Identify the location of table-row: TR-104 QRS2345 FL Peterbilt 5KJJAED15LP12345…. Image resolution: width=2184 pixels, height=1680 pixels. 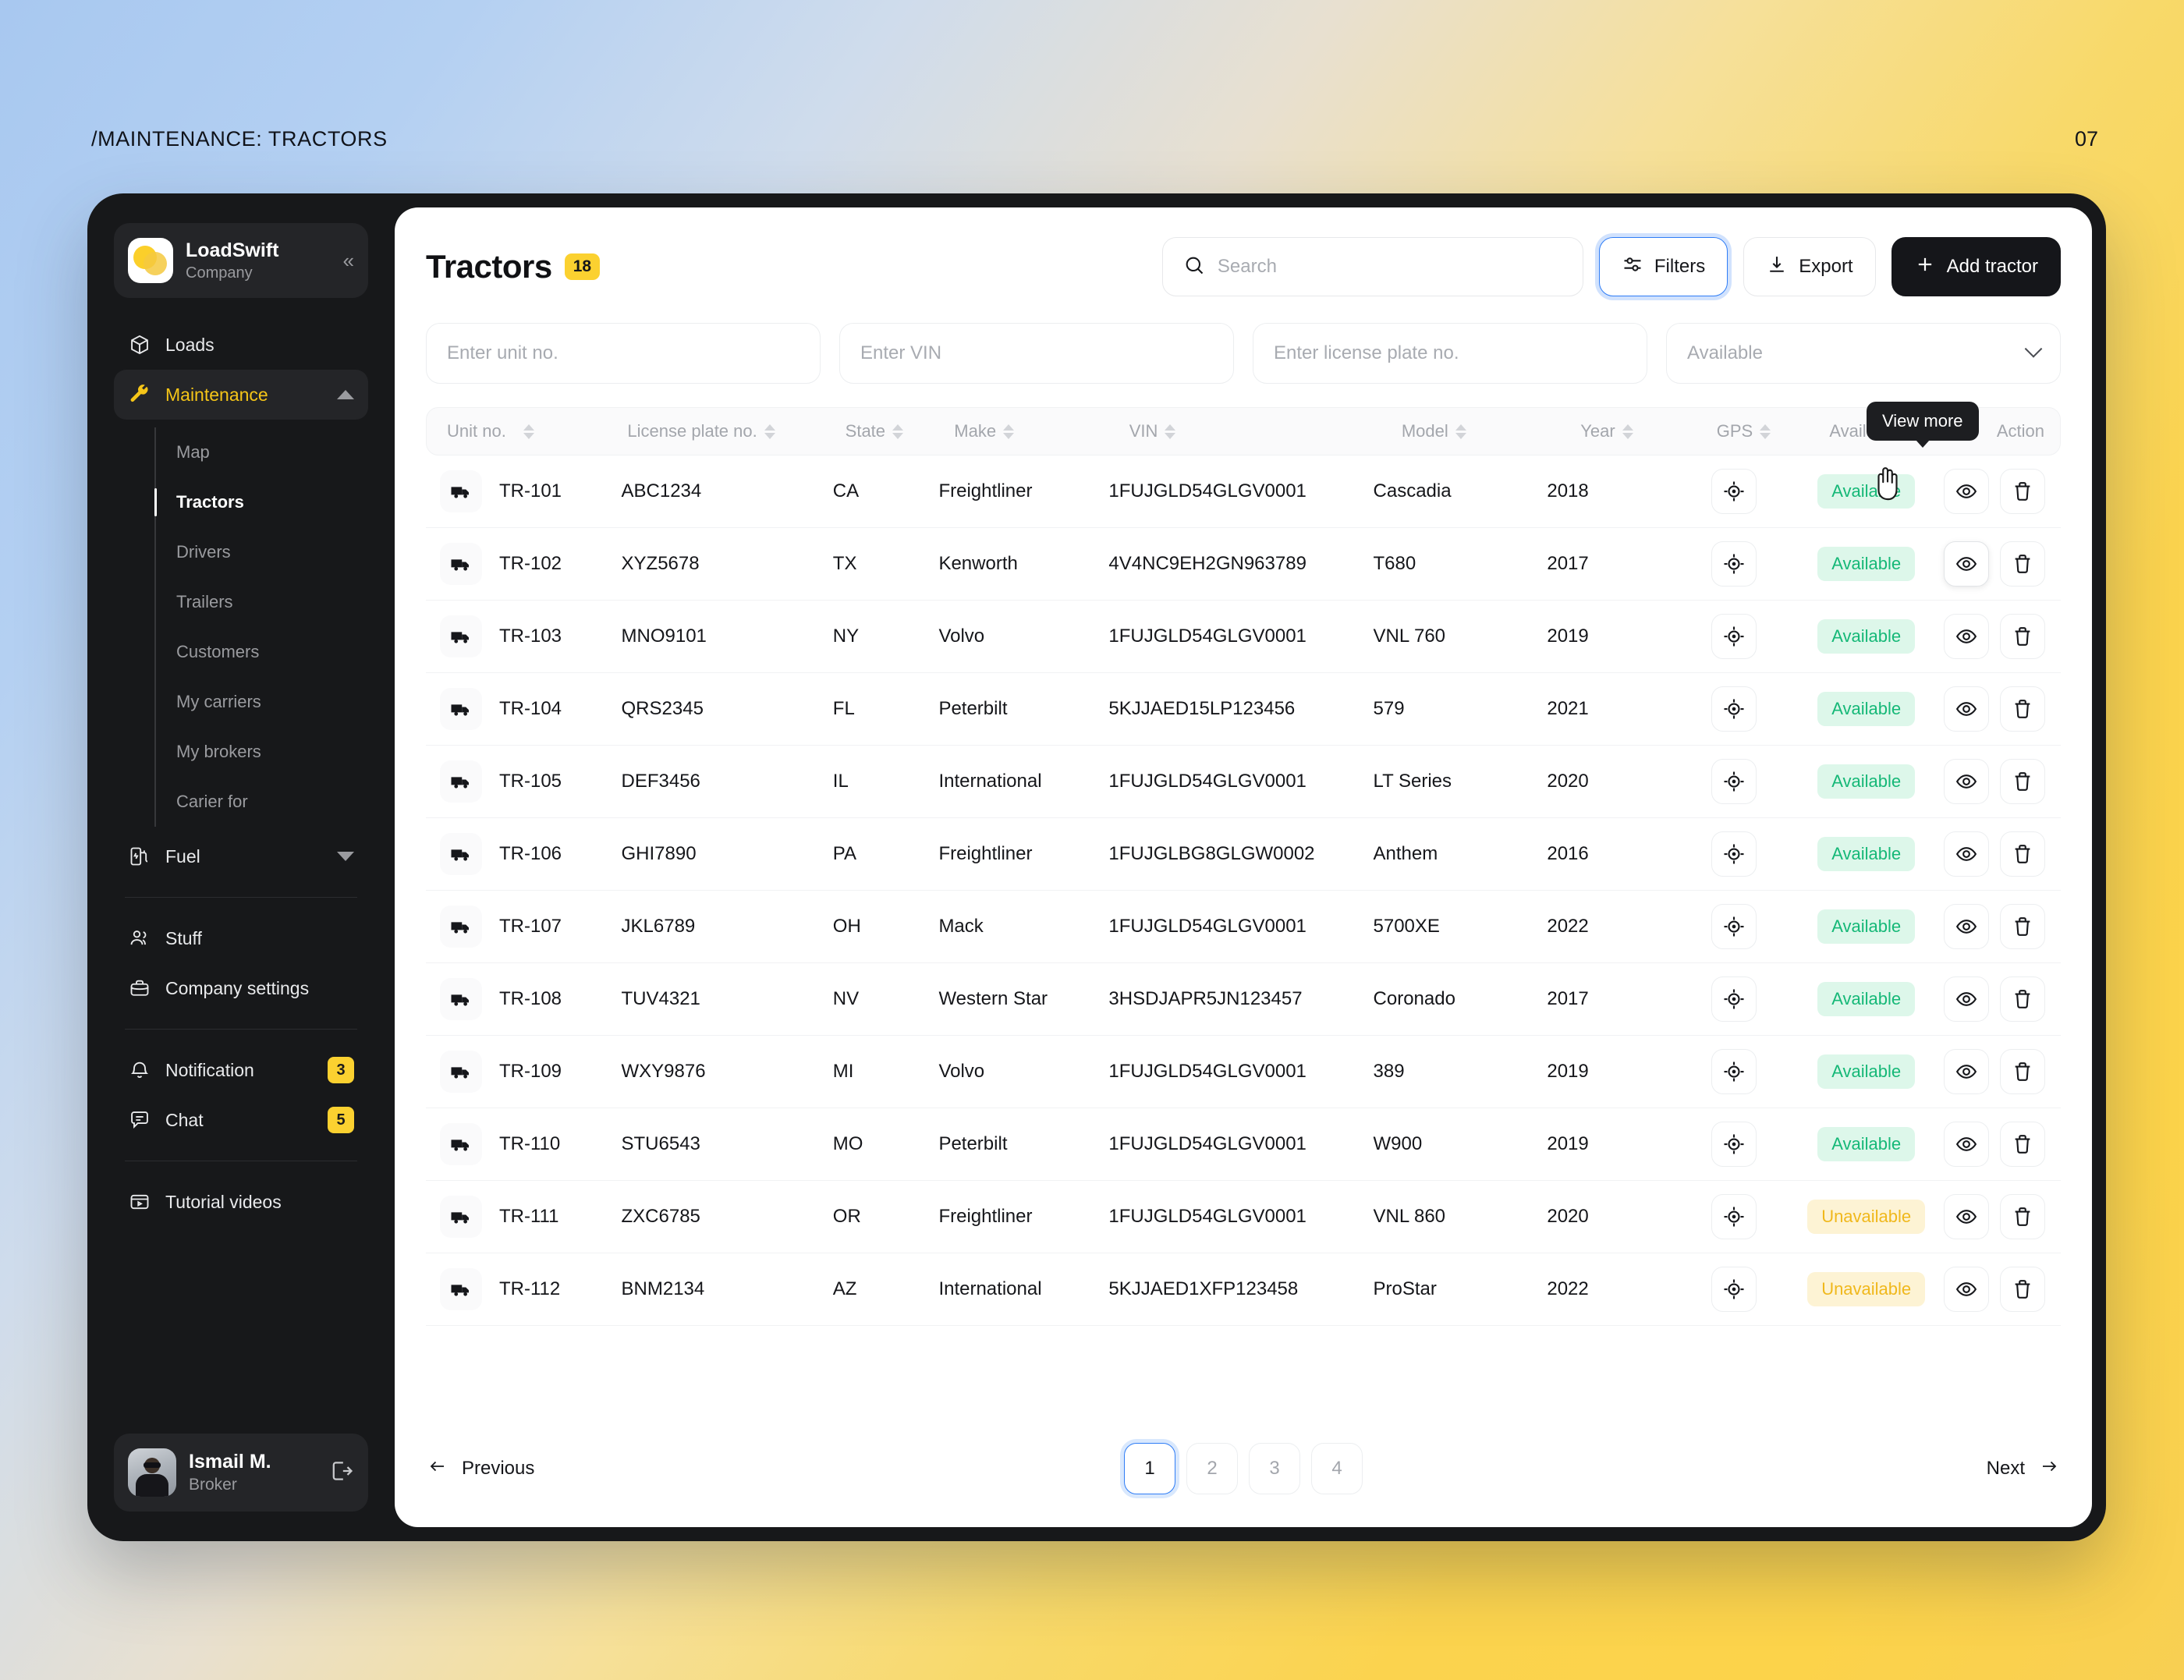
(1243, 710).